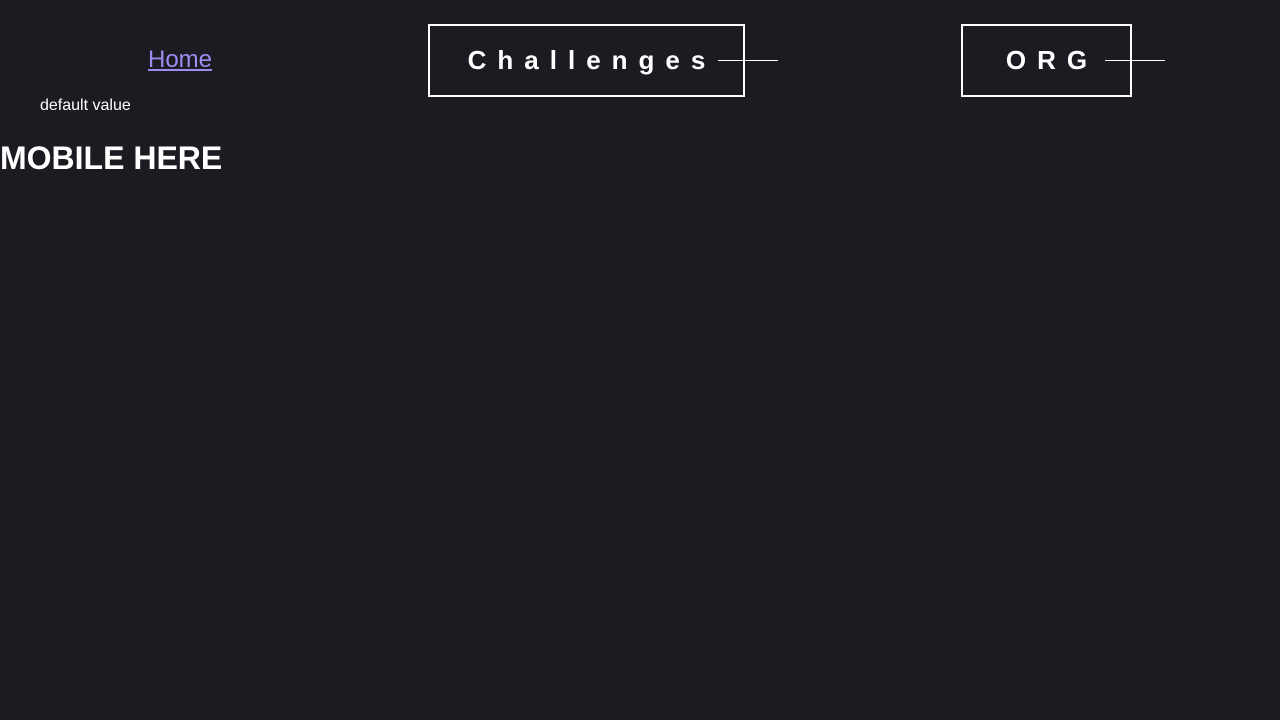 The width and height of the screenshot is (1280, 720). Describe the element at coordinates (85, 105) in the screenshot. I see `default-value-text: default value` at that location.